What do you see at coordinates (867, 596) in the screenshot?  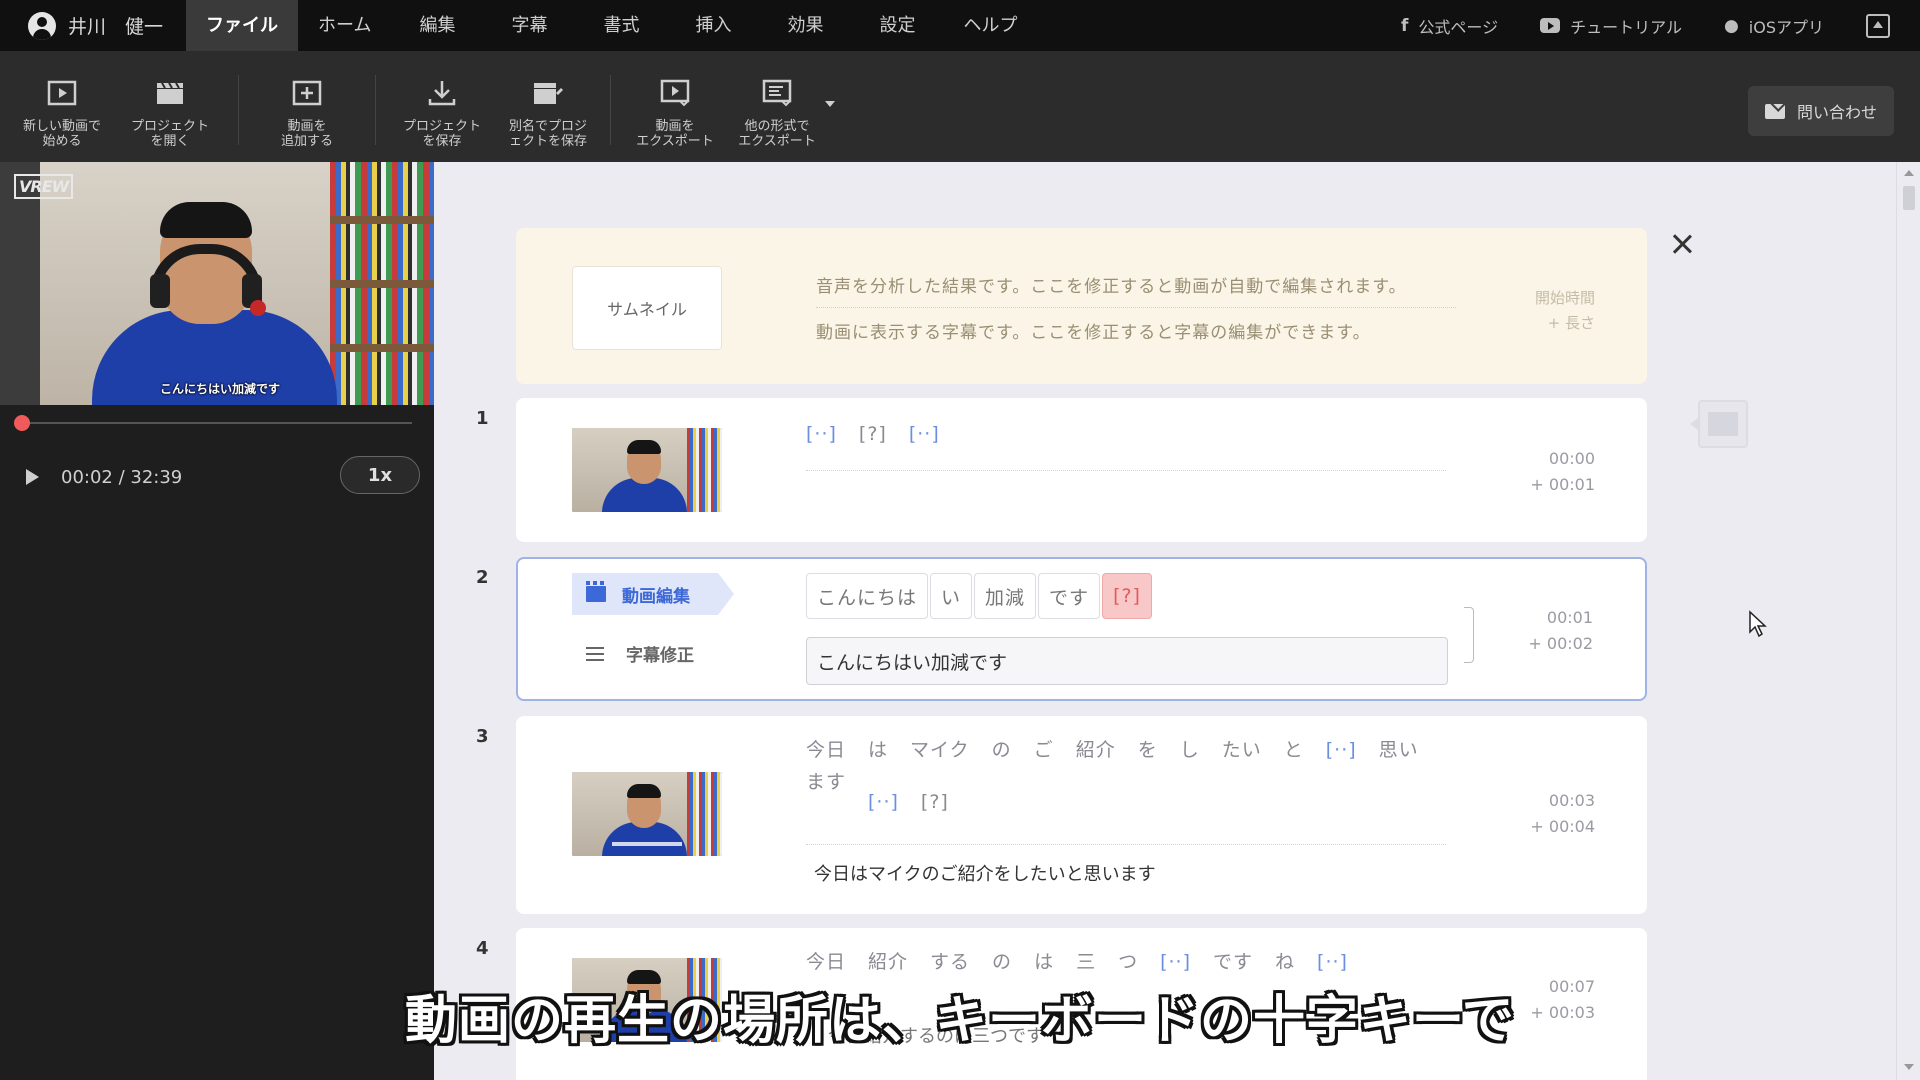 I see `word-chip: こんにちは` at bounding box center [867, 596].